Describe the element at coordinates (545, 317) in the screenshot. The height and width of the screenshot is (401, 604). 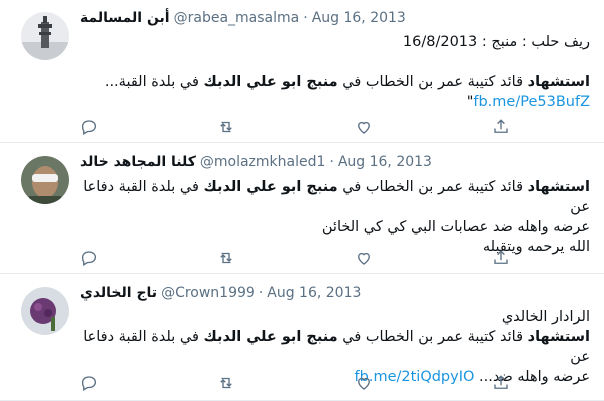
I see `tweet-line: الرادار الخالدي` at that location.